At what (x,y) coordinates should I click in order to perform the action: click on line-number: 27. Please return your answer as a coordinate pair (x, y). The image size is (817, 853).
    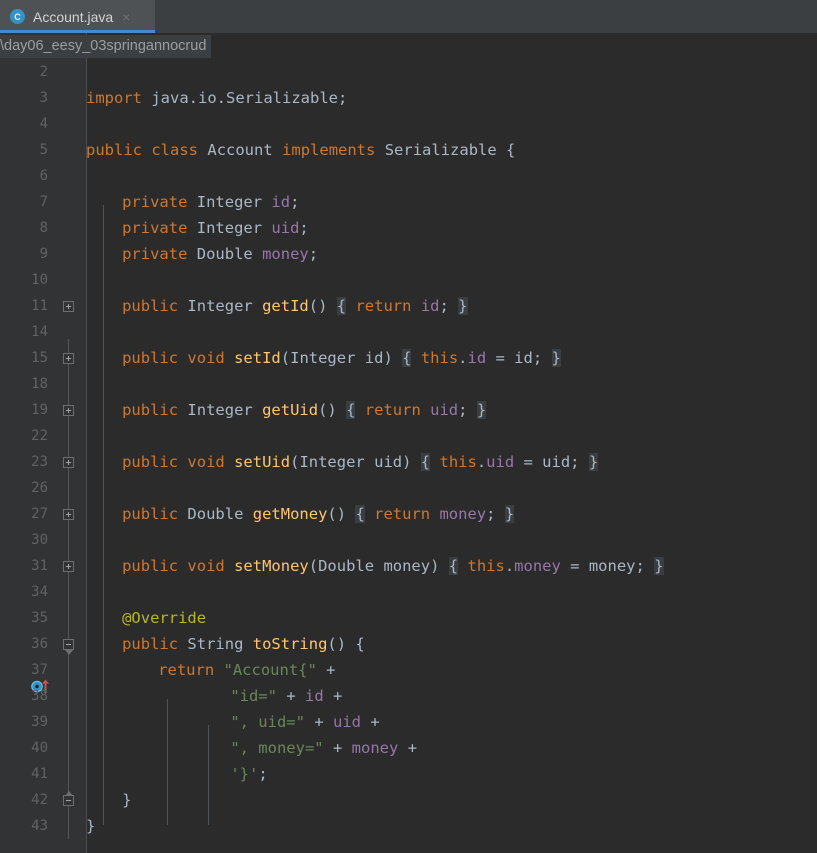
    Looking at the image, I should click on (39, 514).